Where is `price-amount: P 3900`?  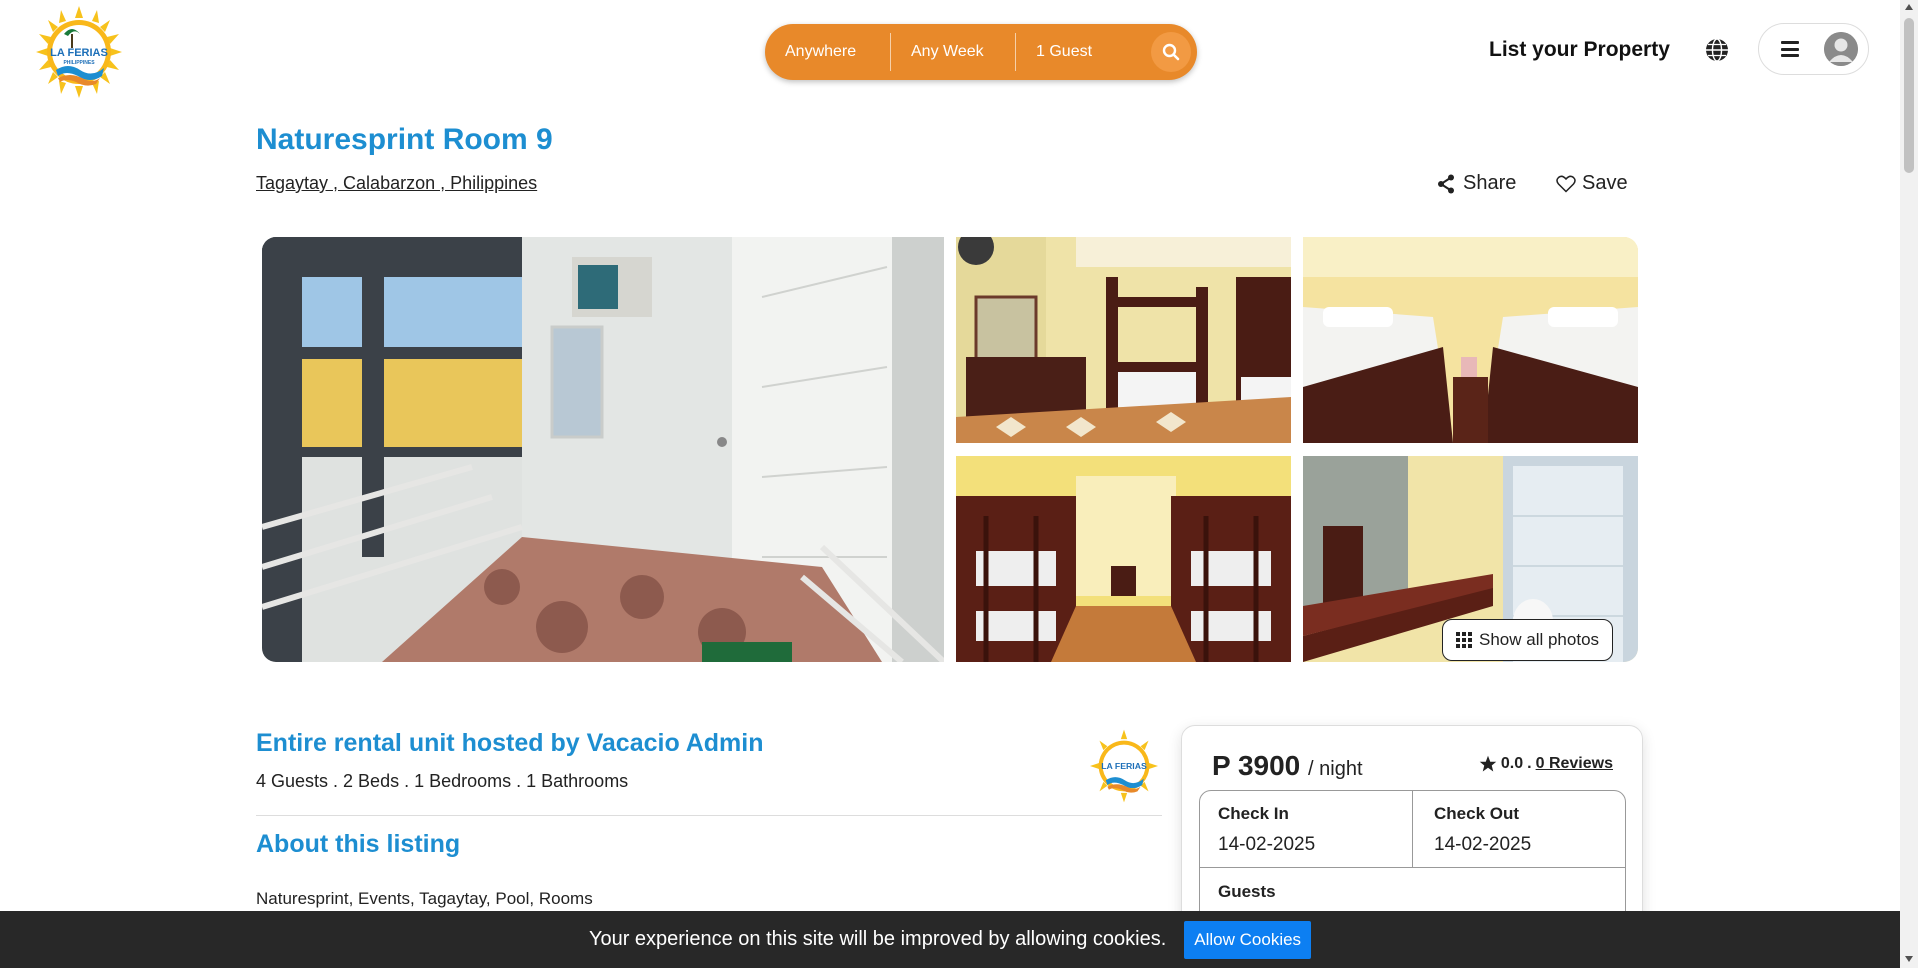
price-amount: P 3900 is located at coordinates (1256, 765).